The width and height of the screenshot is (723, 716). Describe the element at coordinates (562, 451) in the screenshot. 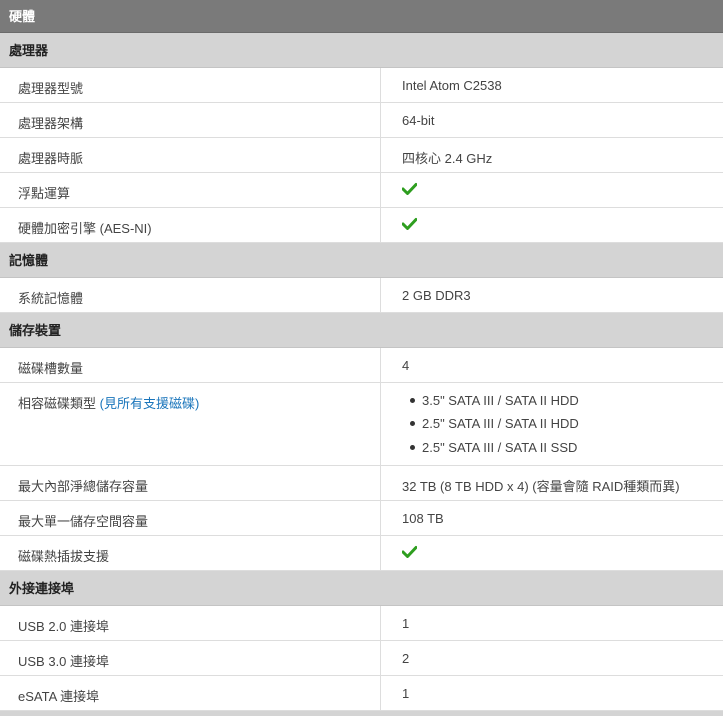

I see `list-item: 2.5" SATA III / SATA II SSD` at that location.